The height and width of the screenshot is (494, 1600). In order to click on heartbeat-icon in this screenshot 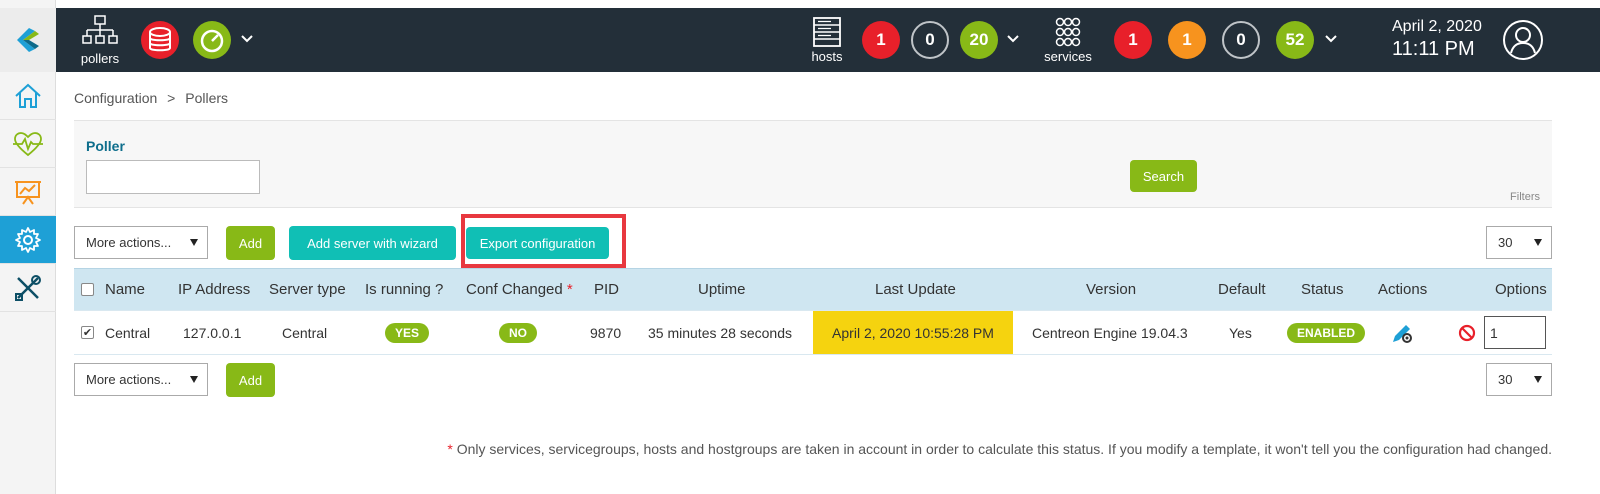, I will do `click(28, 143)`.